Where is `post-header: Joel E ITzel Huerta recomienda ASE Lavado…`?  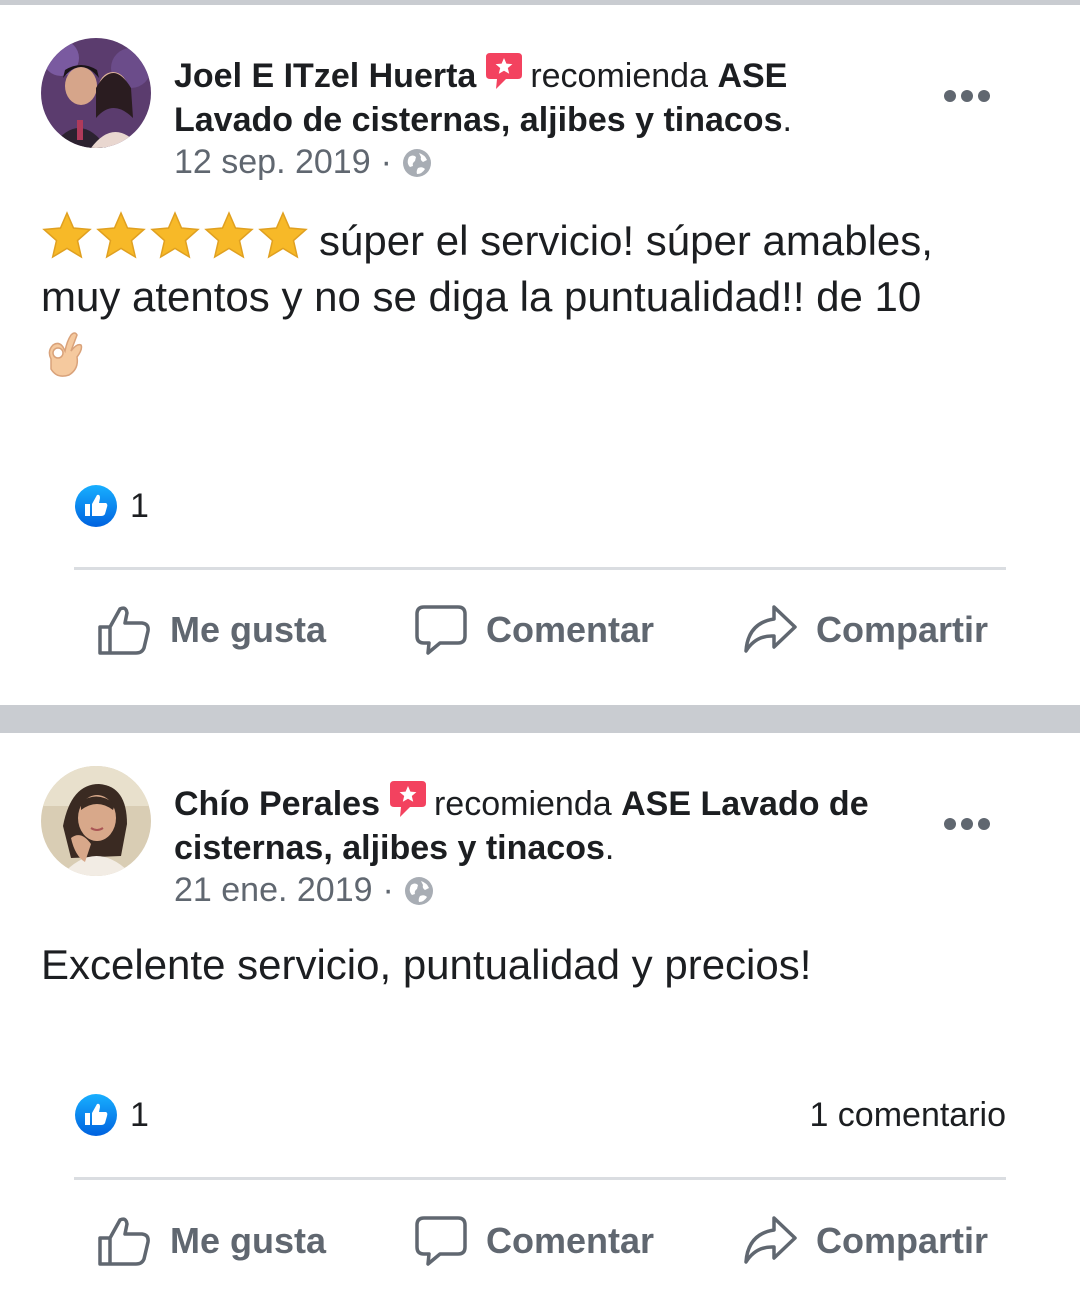
post-header: Joel E ITzel Huerta recomienda ASE Lavado… is located at coordinates (524, 96).